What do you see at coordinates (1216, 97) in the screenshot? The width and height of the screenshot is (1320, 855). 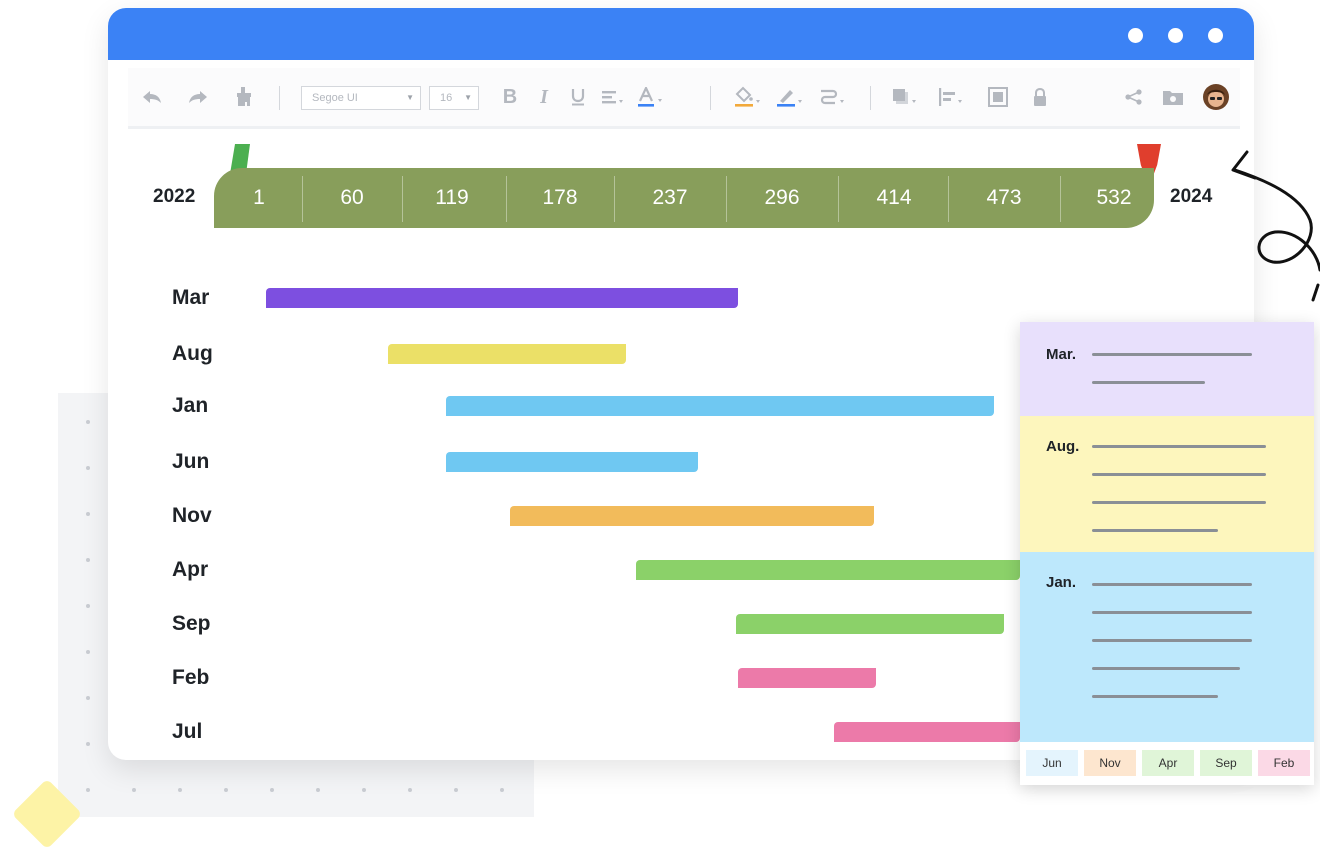 I see `avatar` at bounding box center [1216, 97].